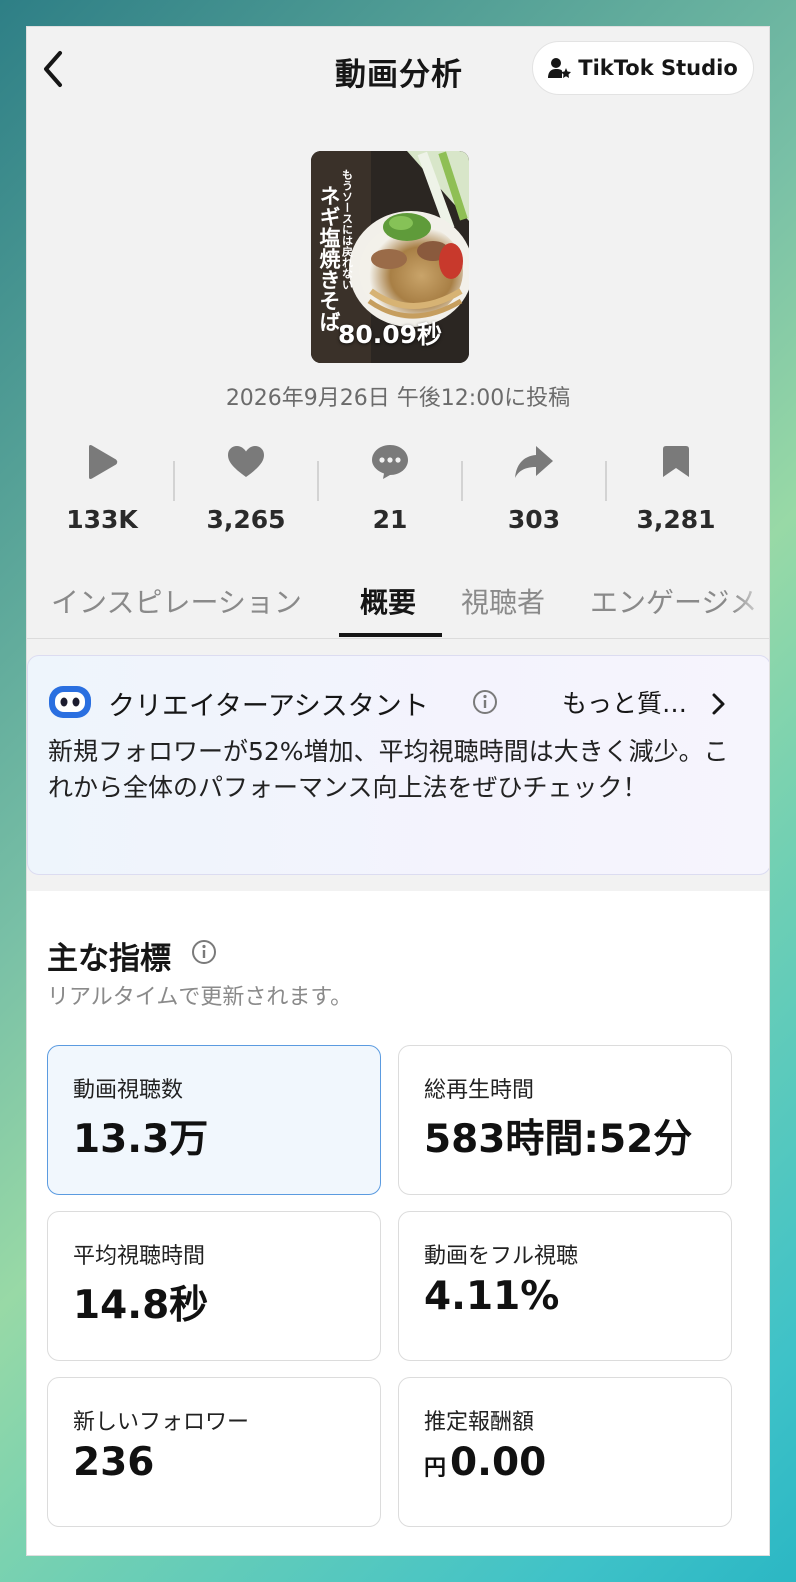 This screenshot has width=796, height=1582. Describe the element at coordinates (141, 1139) in the screenshot. I see `metric-value: 13.3万` at that location.